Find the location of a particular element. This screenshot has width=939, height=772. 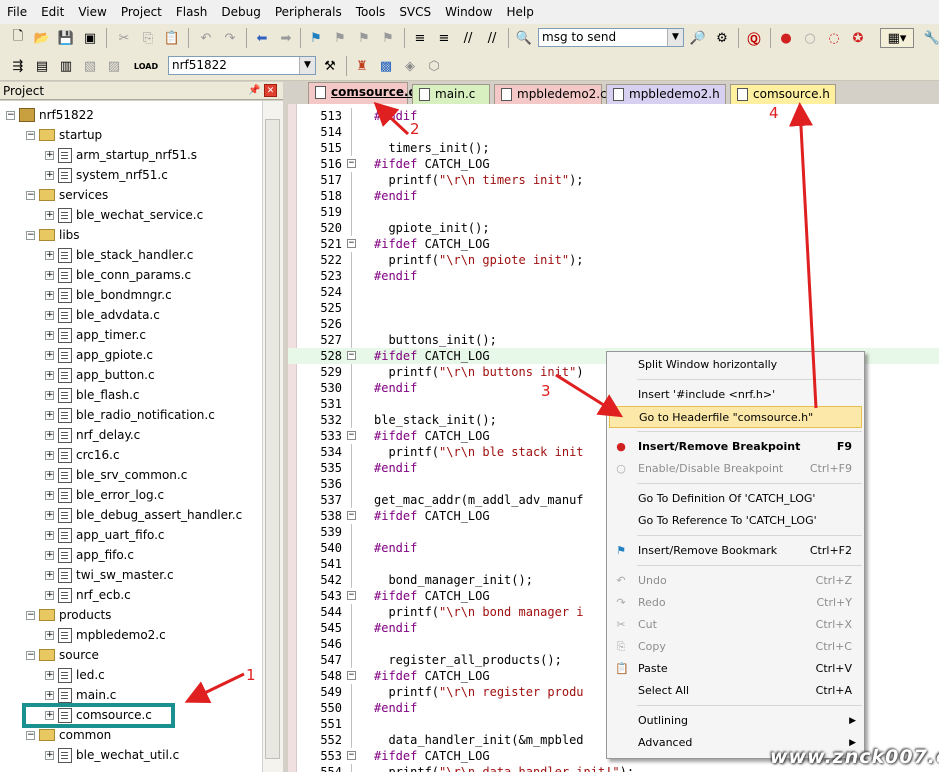

menu-tools: Tools is located at coordinates (371, 12).